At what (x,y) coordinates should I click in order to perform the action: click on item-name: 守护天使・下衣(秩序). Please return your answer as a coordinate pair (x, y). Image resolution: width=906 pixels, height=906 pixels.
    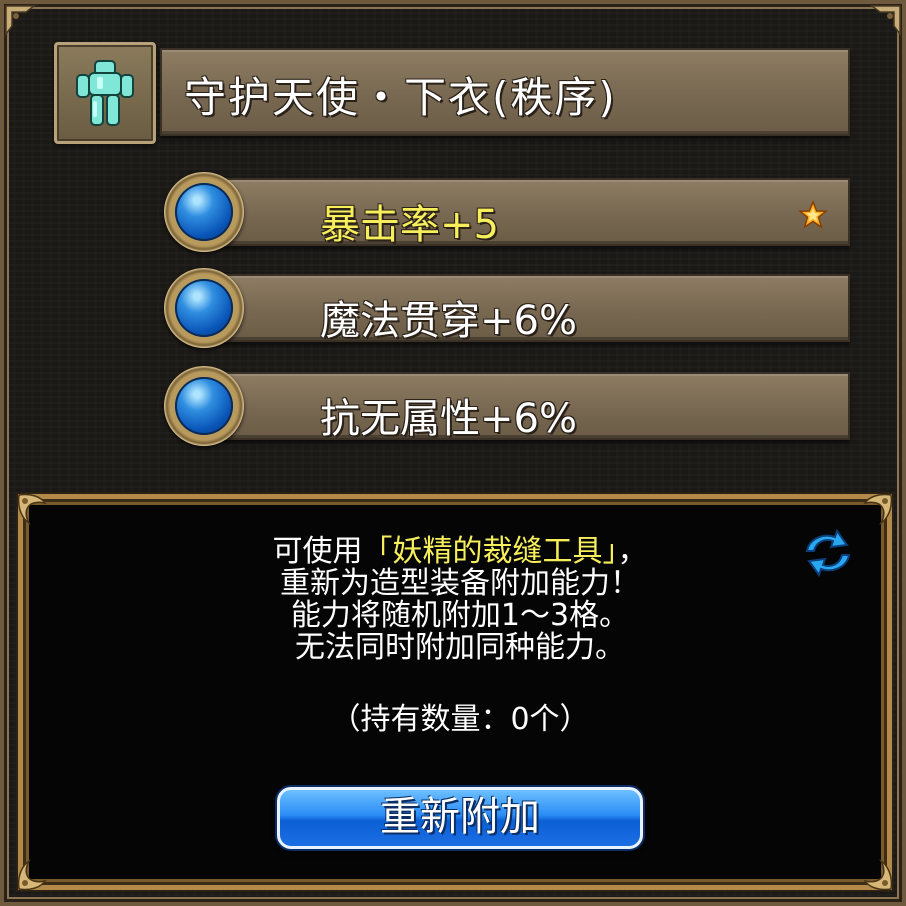
    Looking at the image, I should click on (400, 97).